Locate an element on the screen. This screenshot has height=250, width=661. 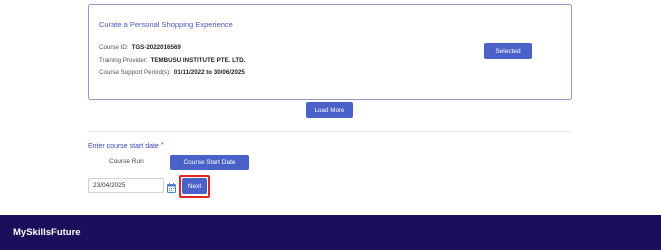
selected-button: Selected is located at coordinates (508, 51).